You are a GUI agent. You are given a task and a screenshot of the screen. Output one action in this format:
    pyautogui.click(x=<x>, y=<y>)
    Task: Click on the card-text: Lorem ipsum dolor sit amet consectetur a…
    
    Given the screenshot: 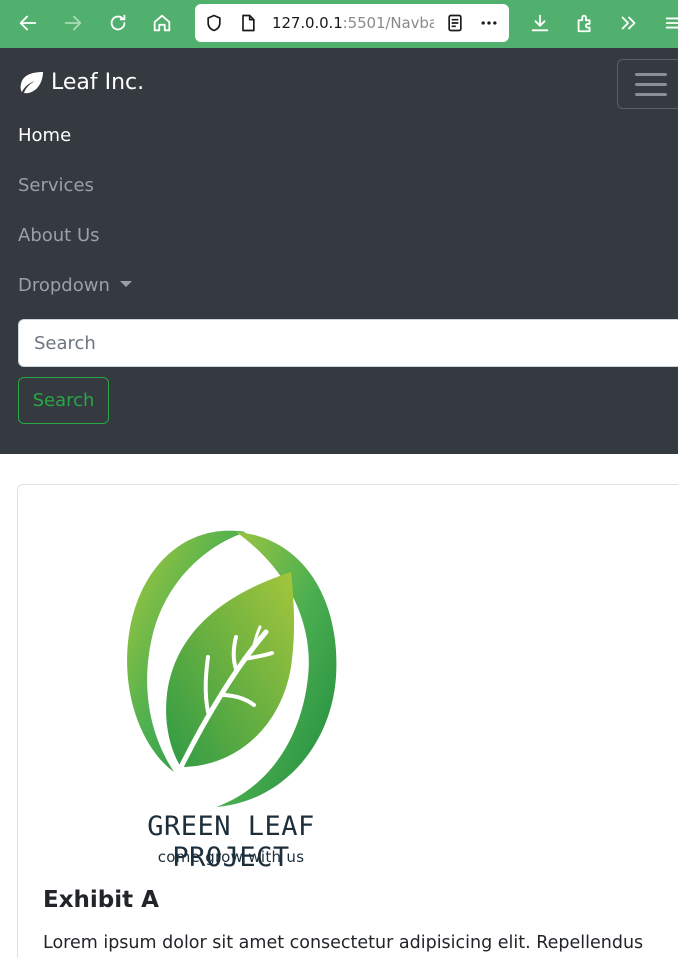 What is the action you would take?
    pyautogui.click(x=343, y=943)
    